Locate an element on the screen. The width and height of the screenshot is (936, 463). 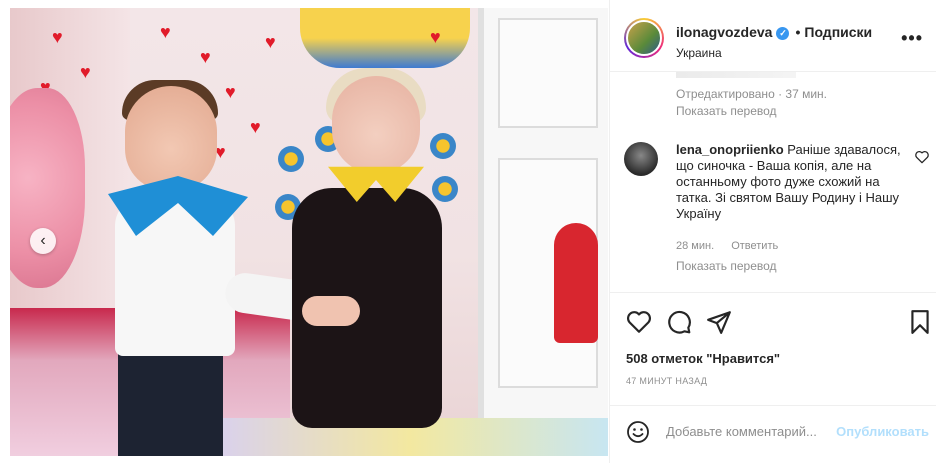
comment-input is located at coordinates (751, 431).